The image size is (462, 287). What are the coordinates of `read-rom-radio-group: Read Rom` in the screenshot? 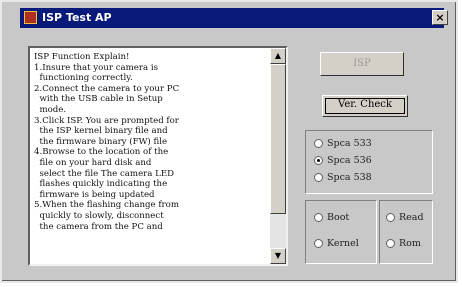 It's located at (406, 232).